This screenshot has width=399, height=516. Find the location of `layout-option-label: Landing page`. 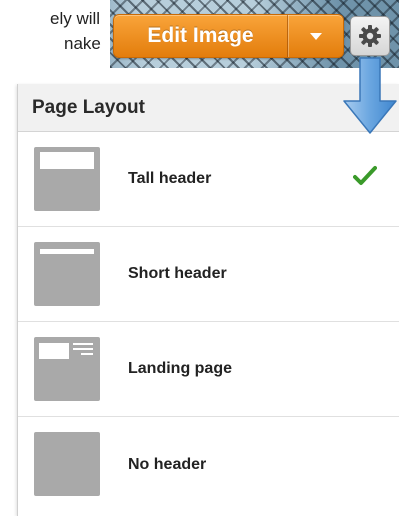

layout-option-label: Landing page is located at coordinates (180, 368).